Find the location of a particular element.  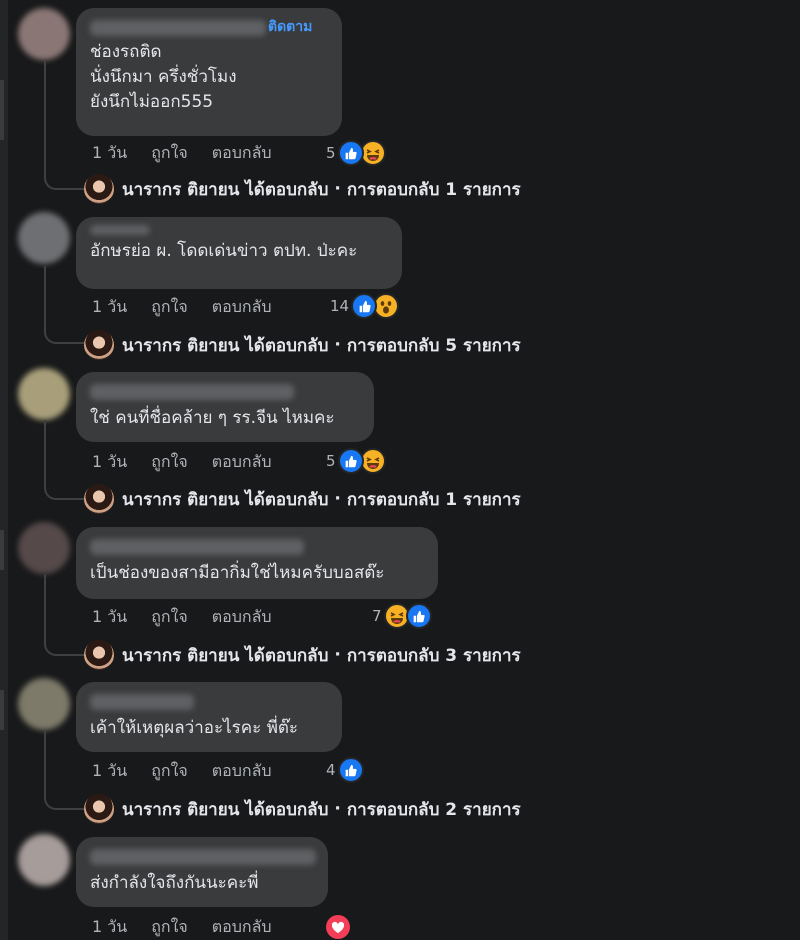

love-icon is located at coordinates (338, 927).